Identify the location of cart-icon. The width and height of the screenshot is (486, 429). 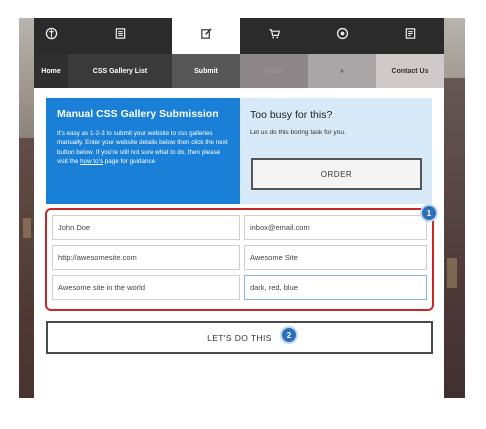
(274, 36).